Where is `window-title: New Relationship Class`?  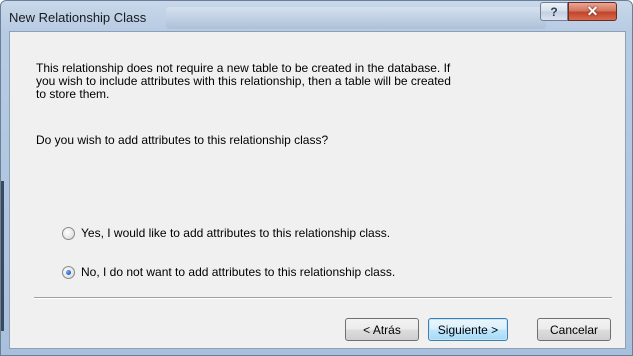
window-title: New Relationship Class is located at coordinates (78, 17).